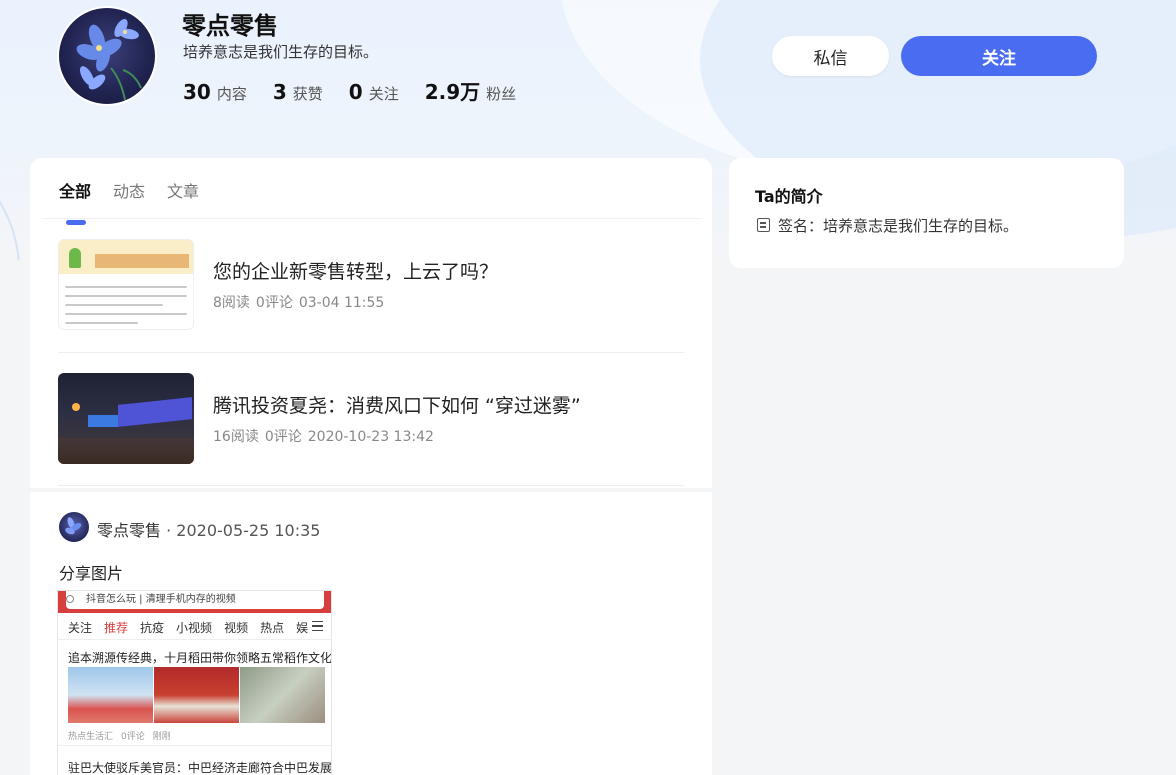 This screenshot has width=1176, height=775. Describe the element at coordinates (188, 628) in the screenshot. I see `shared-nav: 关注 推荐 抗疫 小视频 视频 热点 娱` at that location.